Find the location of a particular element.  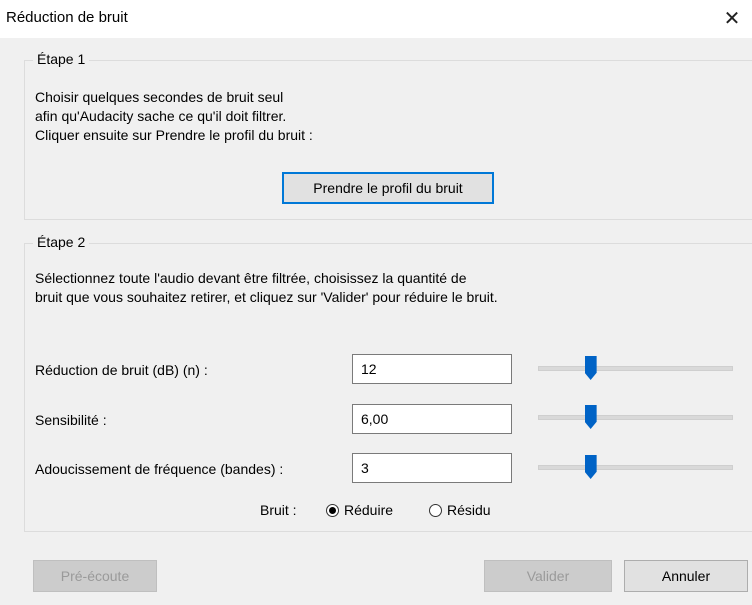

noise-reduction-label: Réduction de bruit (dB) (n) : is located at coordinates (121, 370).